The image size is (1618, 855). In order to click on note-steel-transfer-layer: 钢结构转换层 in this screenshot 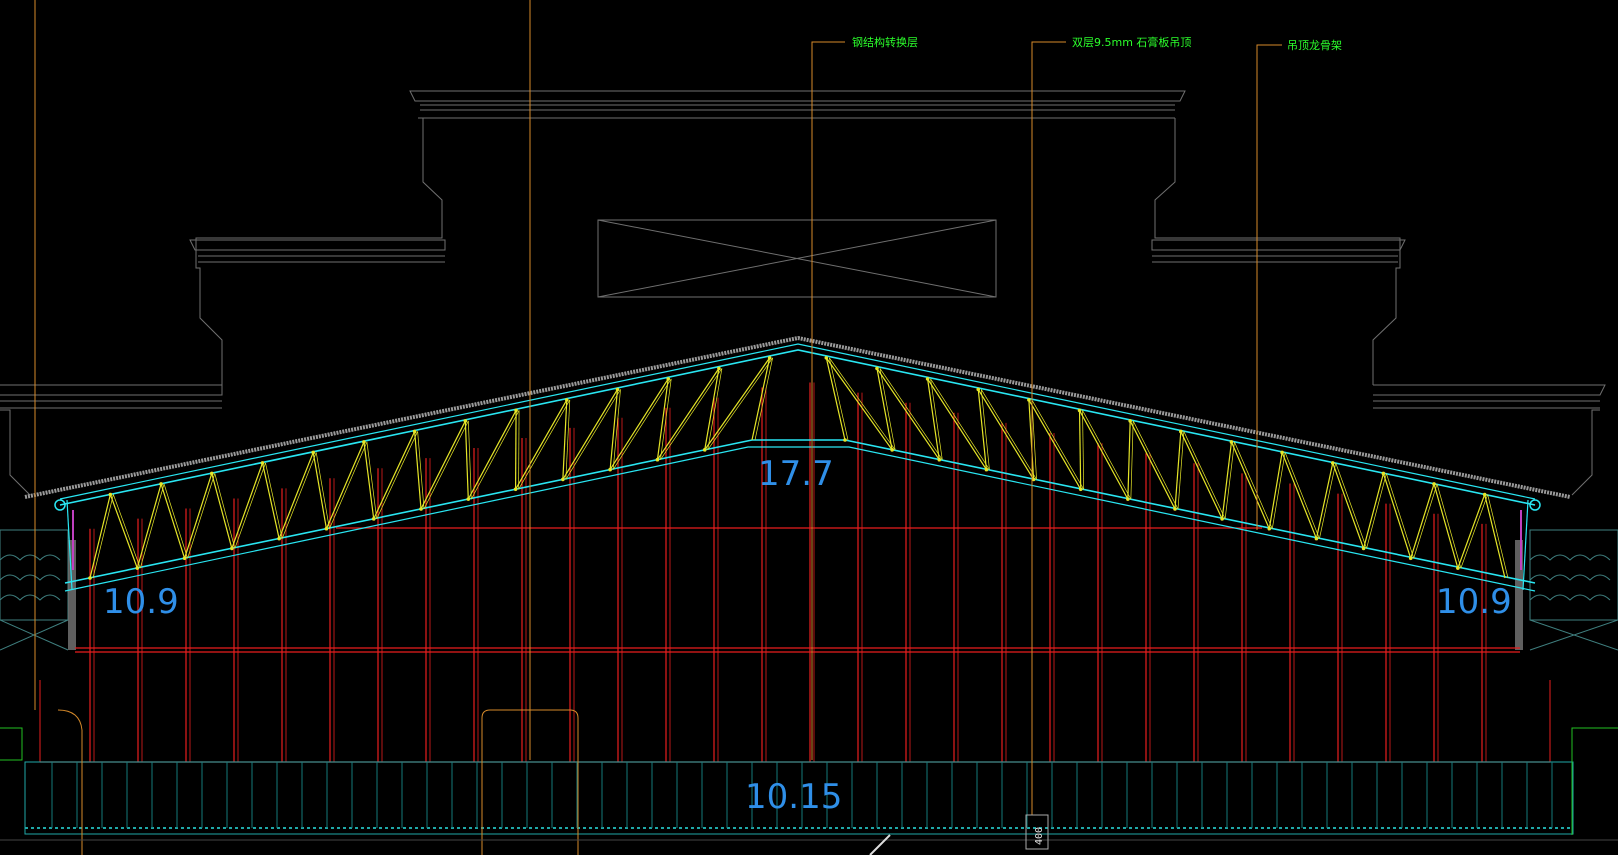, I will do `click(885, 42)`.